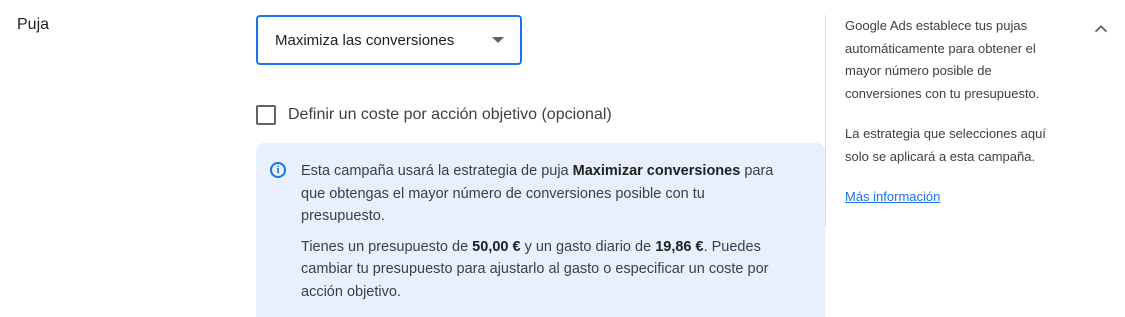 This screenshot has width=1125, height=317. Describe the element at coordinates (892, 196) in the screenshot. I see `learn-more-link: Más información` at that location.